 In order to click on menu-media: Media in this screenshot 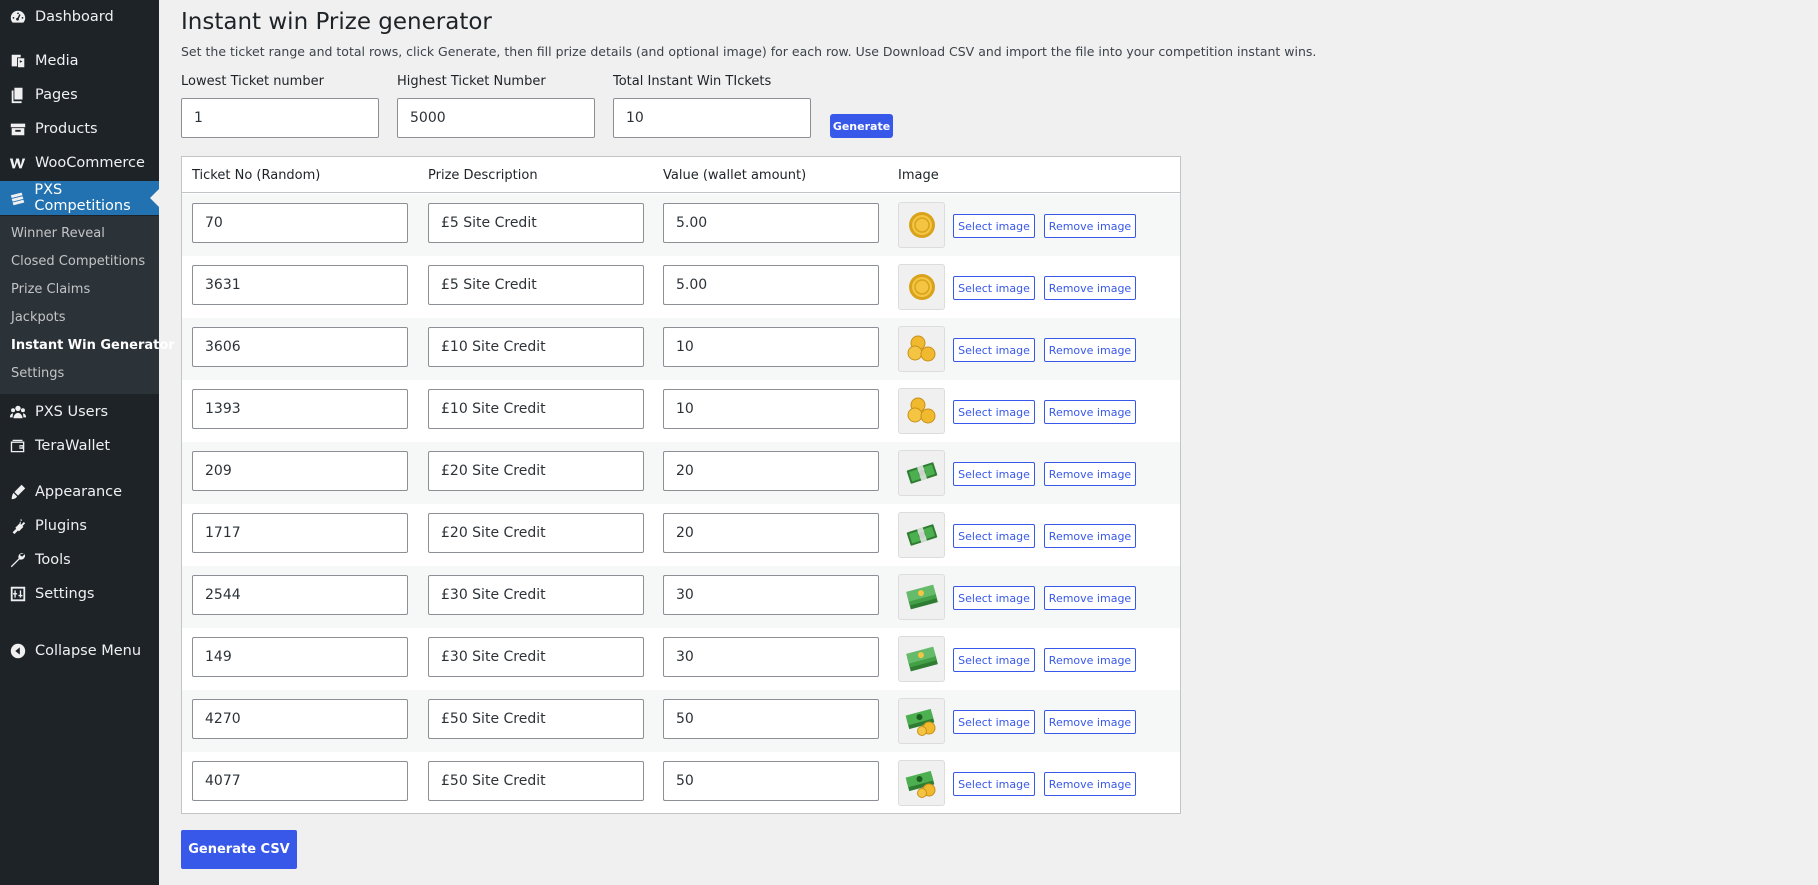, I will do `click(79, 61)`.